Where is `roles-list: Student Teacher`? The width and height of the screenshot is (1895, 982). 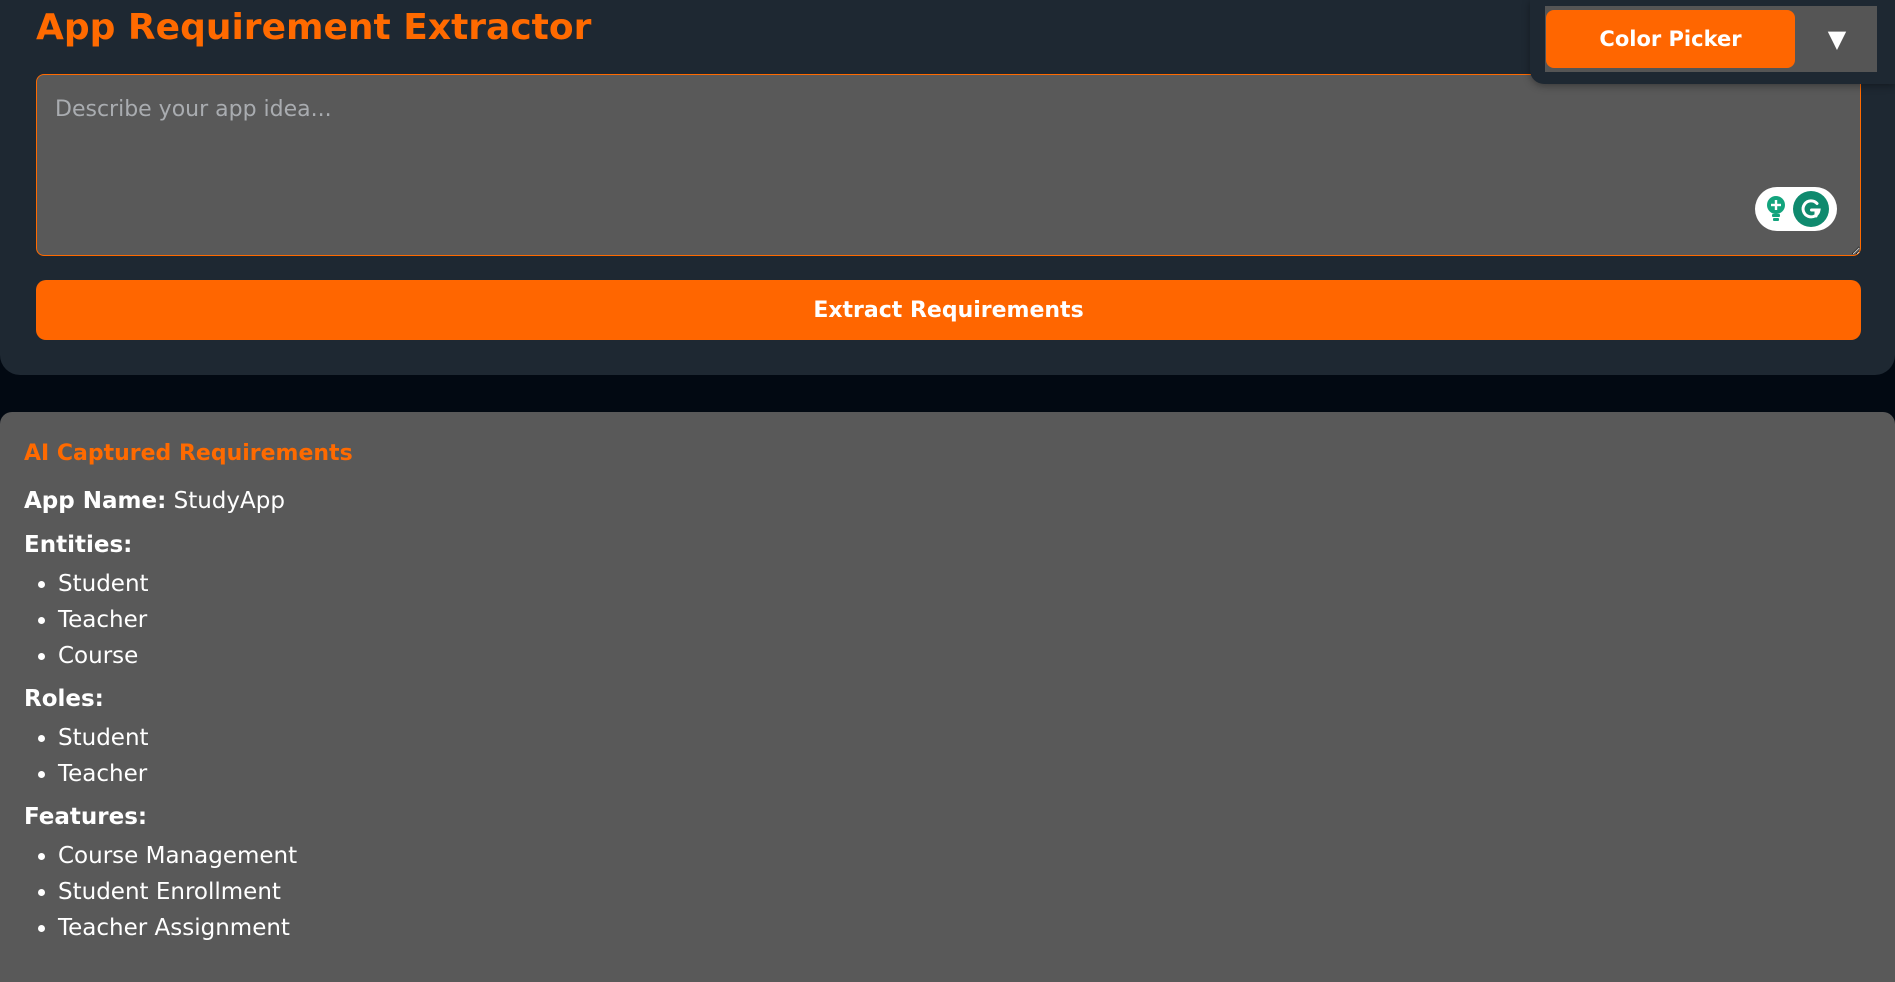
roles-list: Student Teacher is located at coordinates (947, 756).